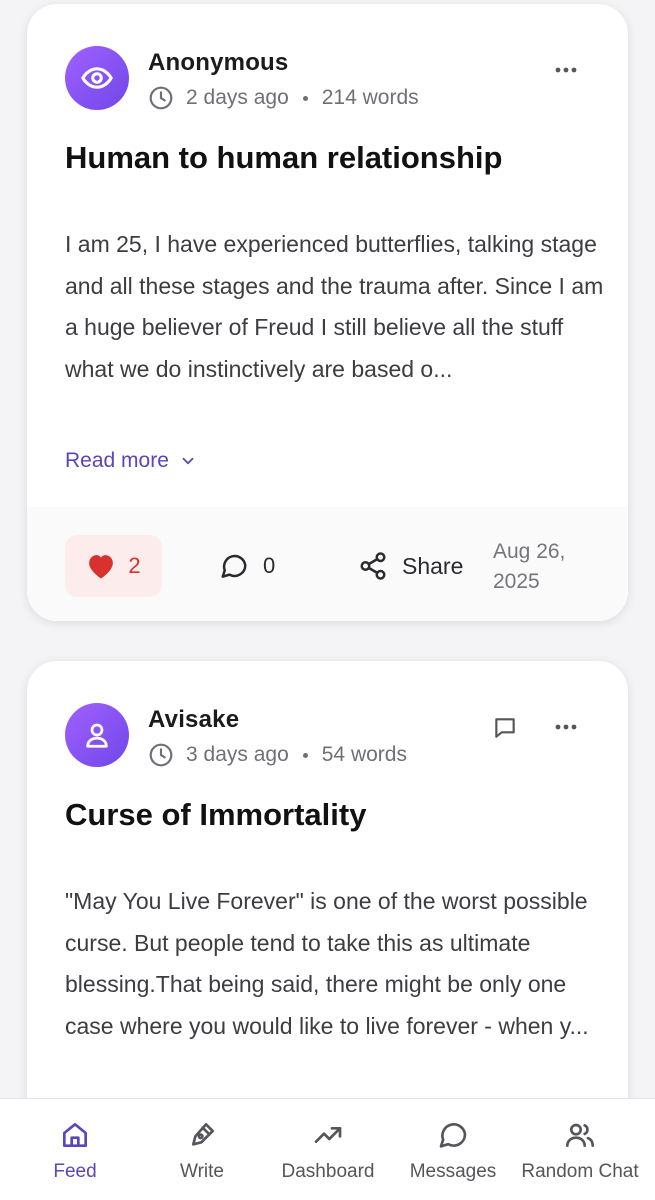  I want to click on comment-button: 0, so click(247, 566).